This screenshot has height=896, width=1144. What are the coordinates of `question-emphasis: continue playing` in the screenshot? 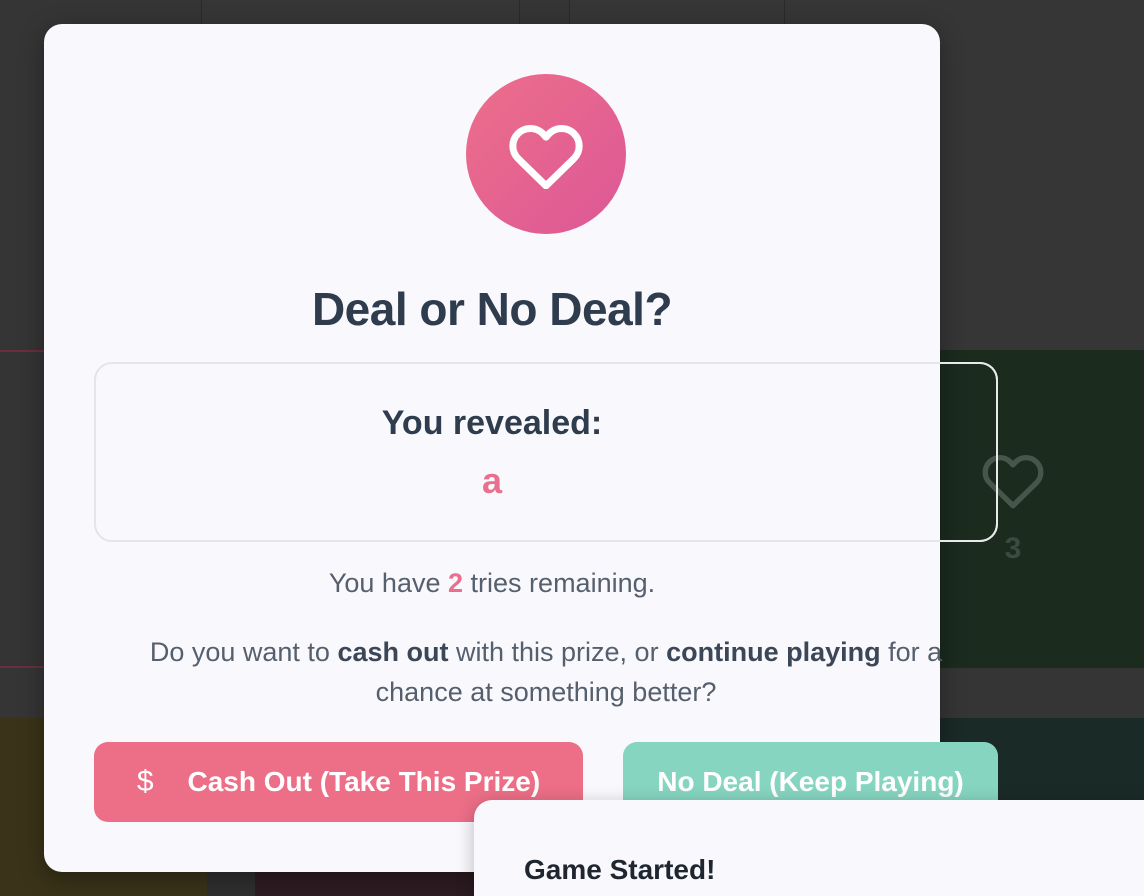 It's located at (773, 652).